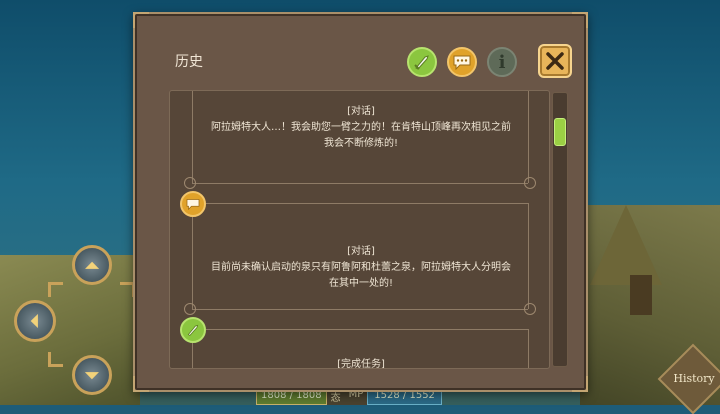  What do you see at coordinates (361, 135) in the screenshot?
I see `entry-text: 阿拉姆特大人…！我会助您一臂之力的！在肯特山顶峰再次相见之前我会不断修炼的!` at bounding box center [361, 135].